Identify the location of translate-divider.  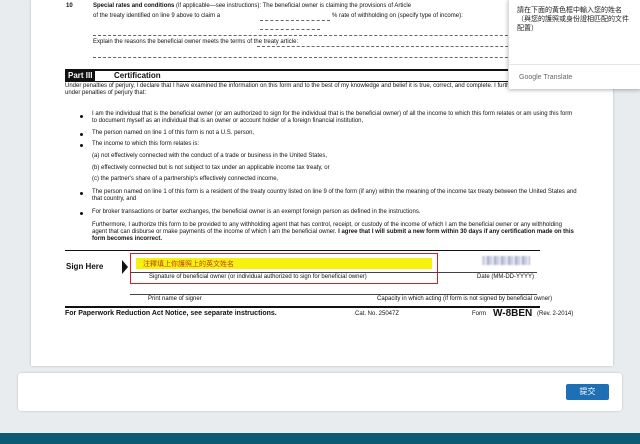
(574, 64).